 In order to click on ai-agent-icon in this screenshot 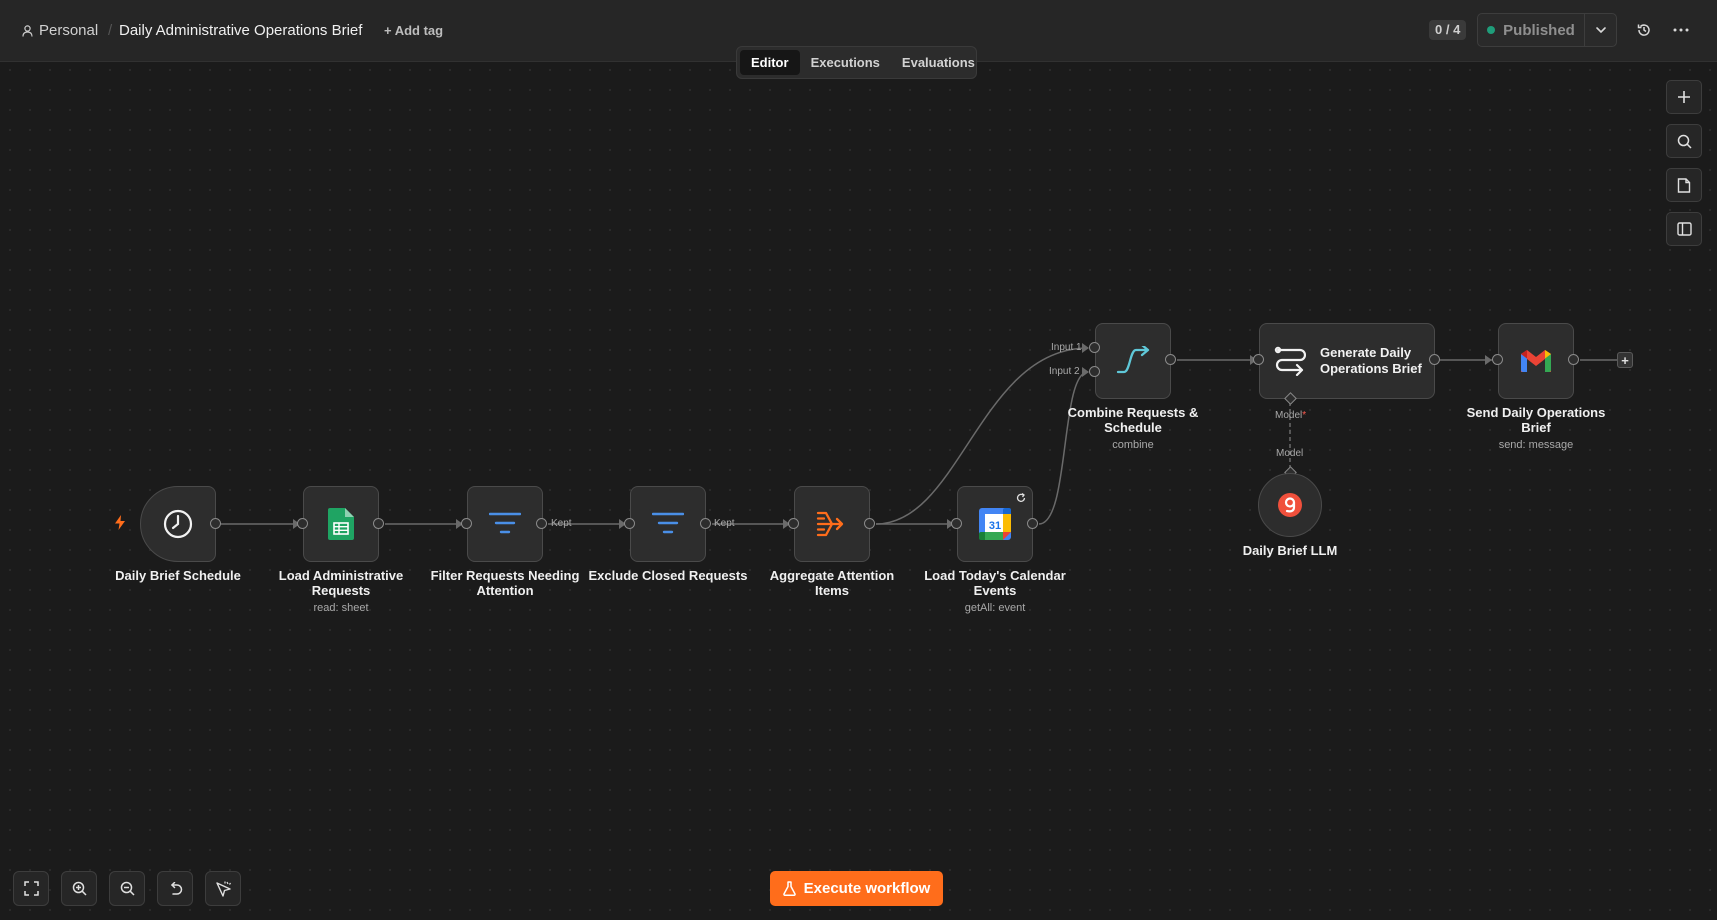, I will do `click(1290, 361)`.